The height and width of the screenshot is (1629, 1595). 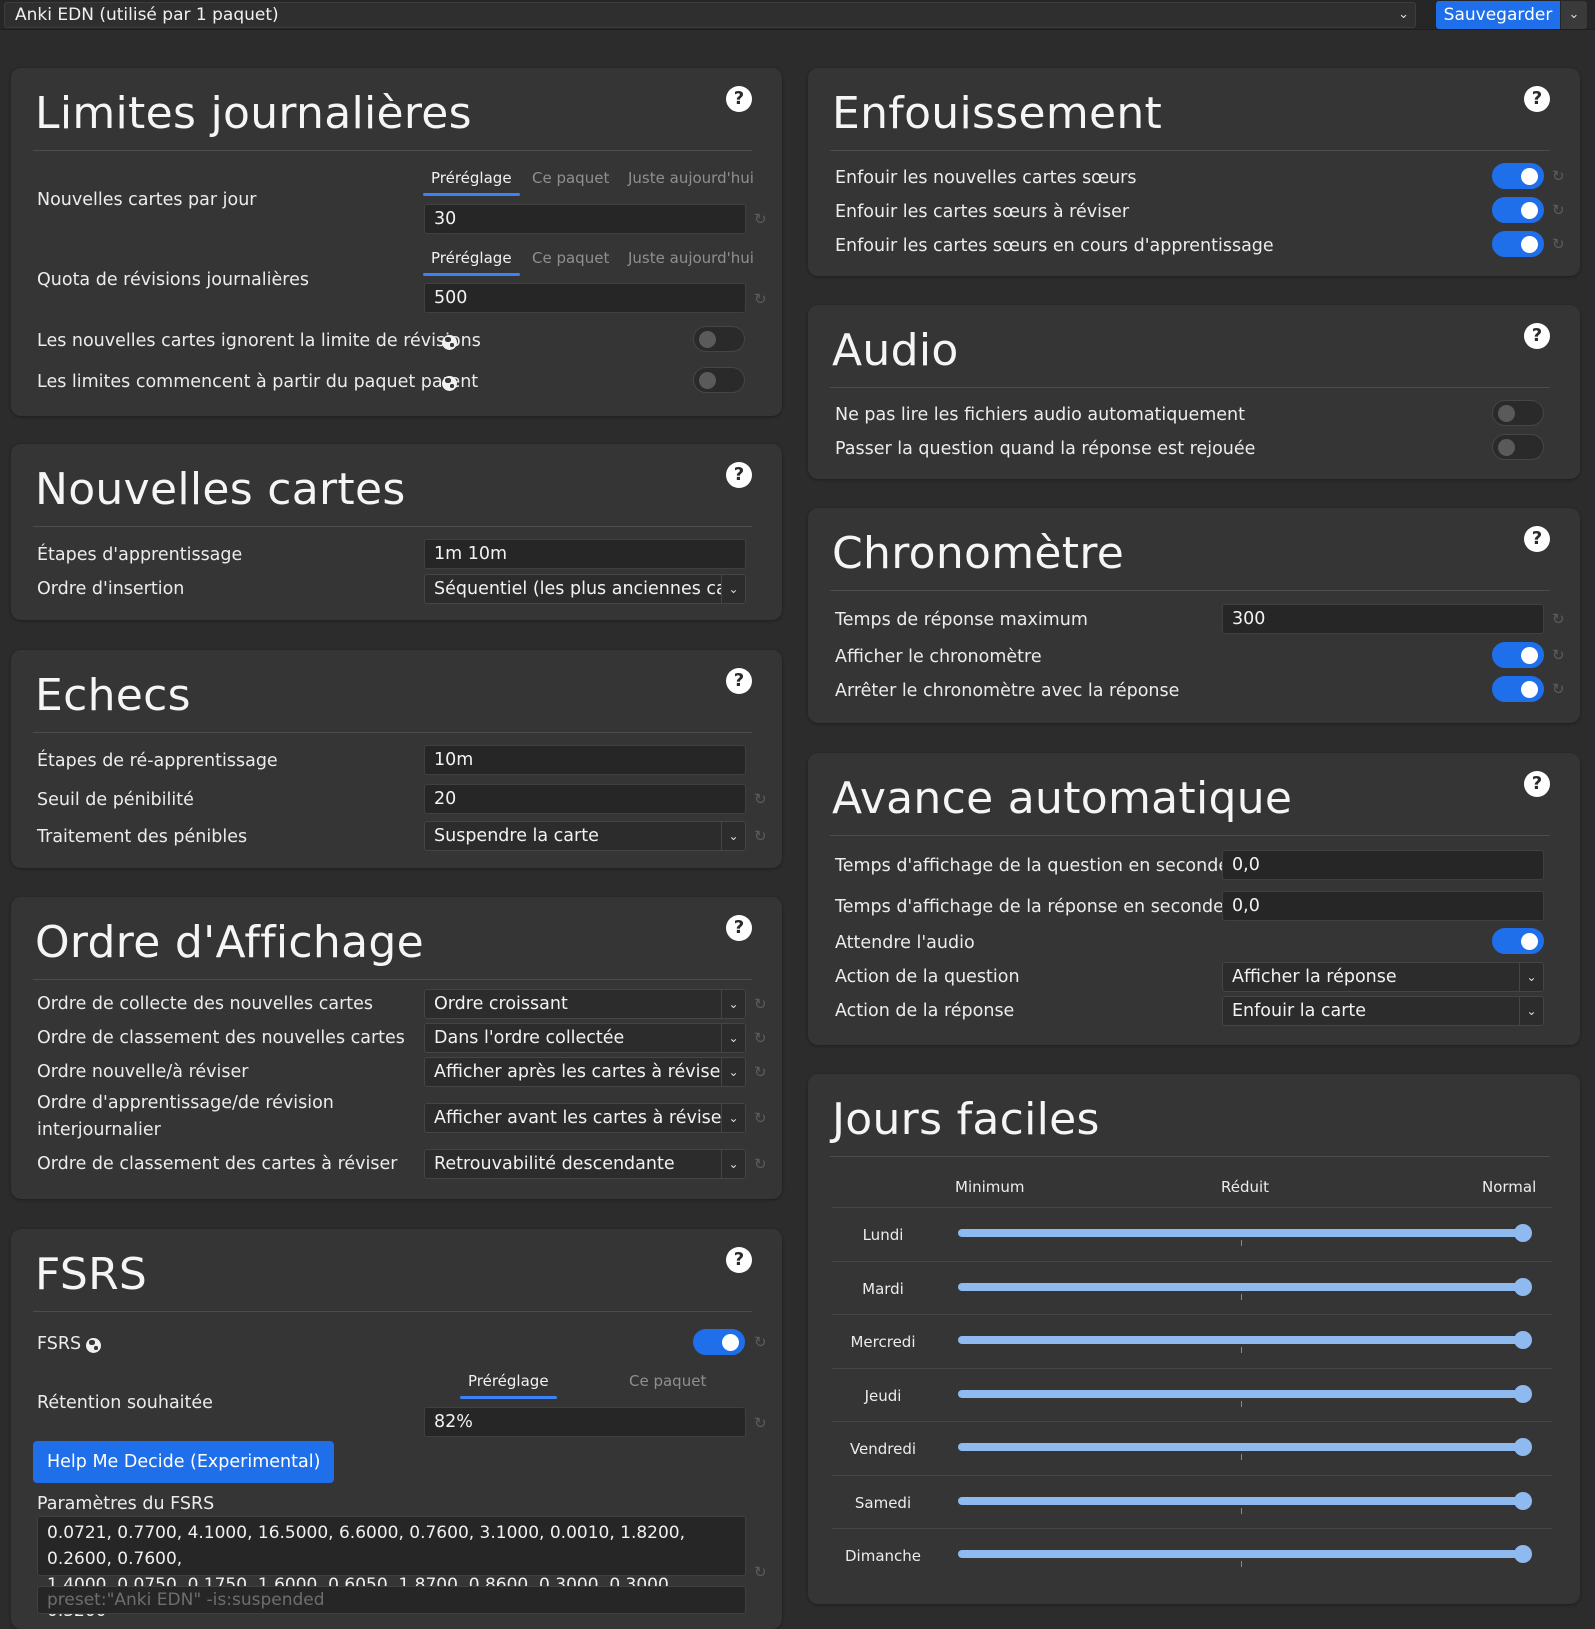 I want to click on tab-label: Juste aujourd'hui, so click(x=691, y=178).